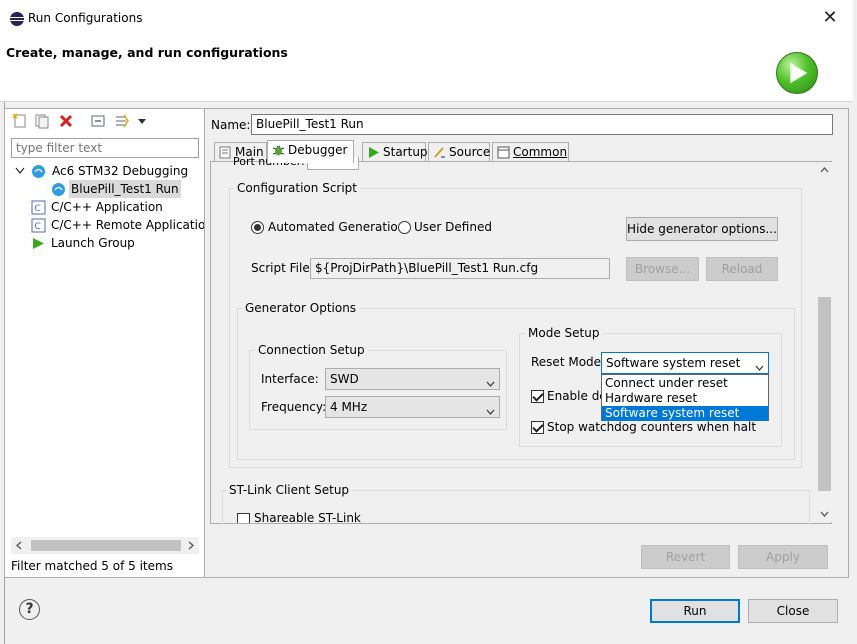 This screenshot has width=857, height=644. I want to click on run-icon, so click(797, 73).